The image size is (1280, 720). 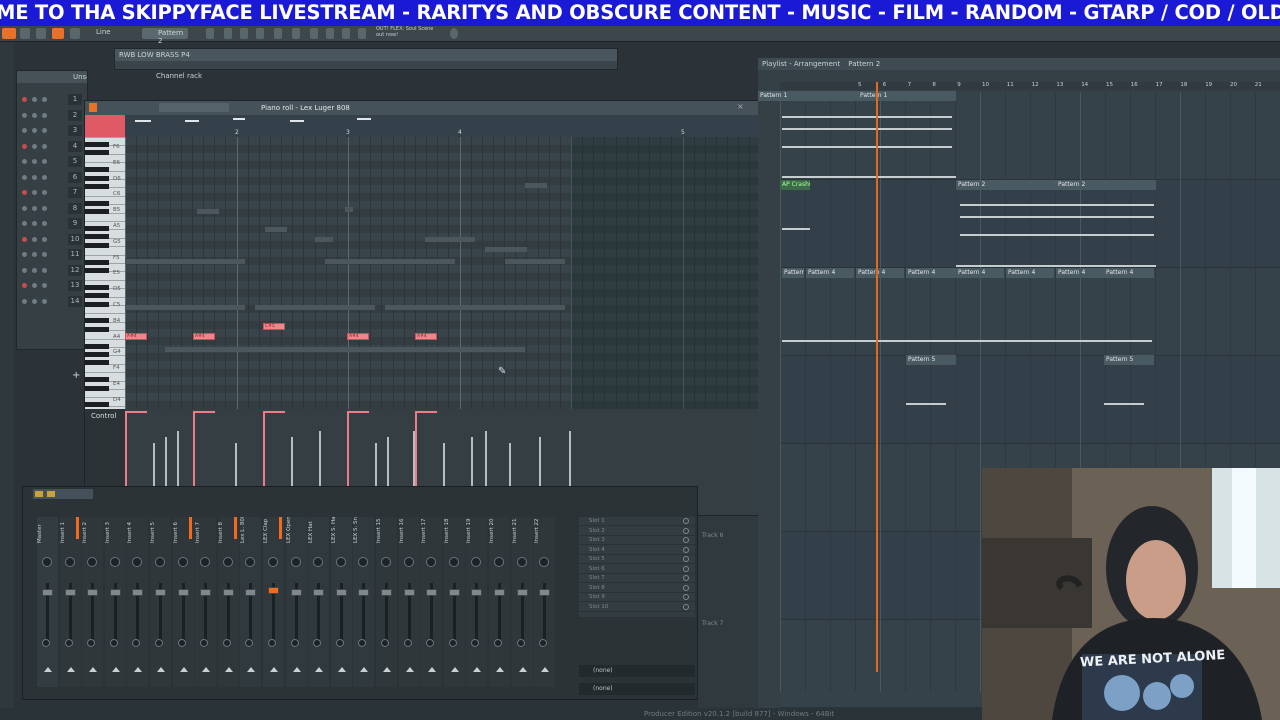 What do you see at coordinates (51, 193) in the screenshot?
I see `channel-row: 7` at bounding box center [51, 193].